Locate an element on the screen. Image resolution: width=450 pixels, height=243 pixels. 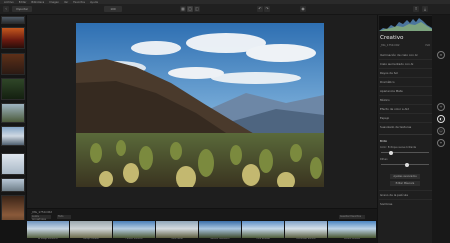
looks-dropdown: Looks Ancestrales is located at coordinates (41, 218).